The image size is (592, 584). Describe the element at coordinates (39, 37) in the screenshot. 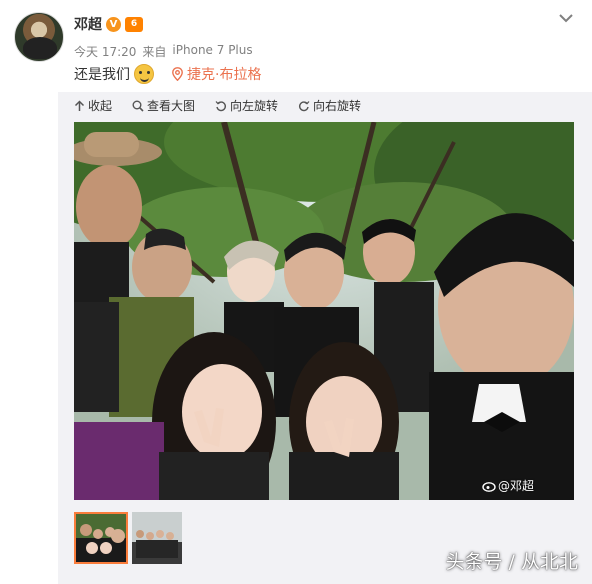

I see `avatar` at that location.